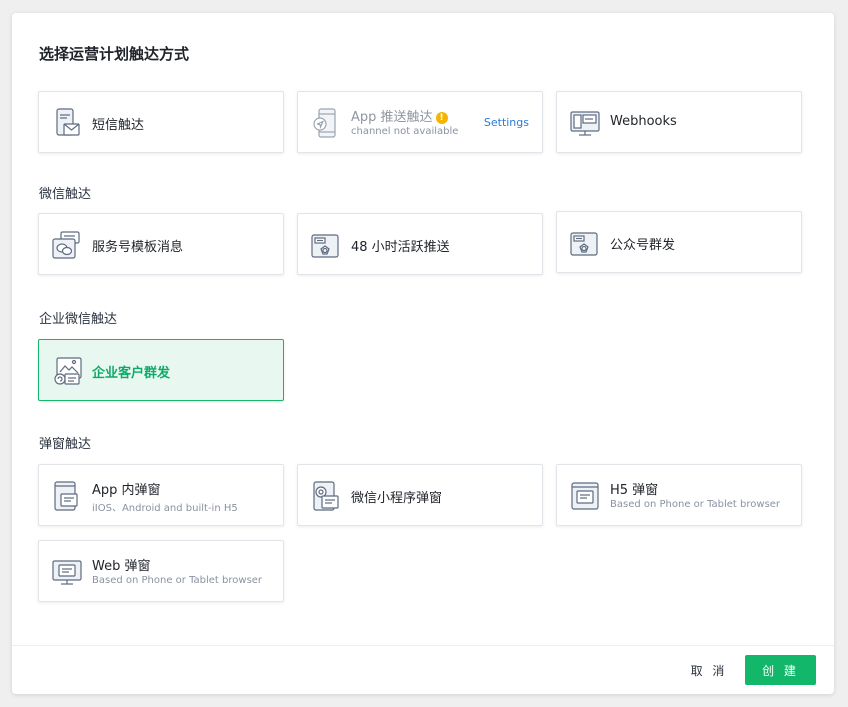 This screenshot has height=707, width=848. I want to click on footer-divider, so click(423, 645).